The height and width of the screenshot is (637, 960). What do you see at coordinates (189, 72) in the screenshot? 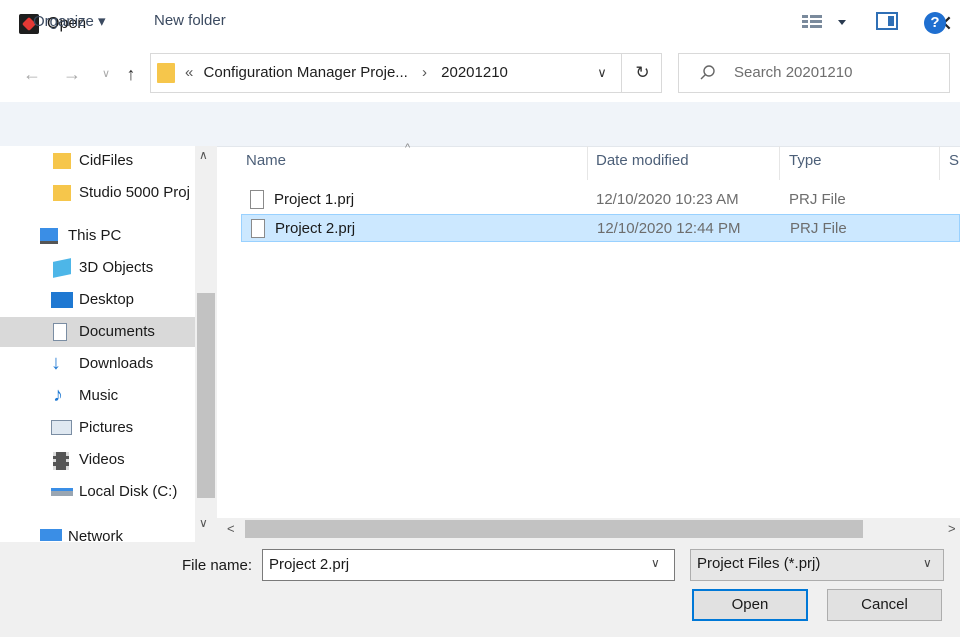
I see `breadcrumb-overflow: «` at bounding box center [189, 72].